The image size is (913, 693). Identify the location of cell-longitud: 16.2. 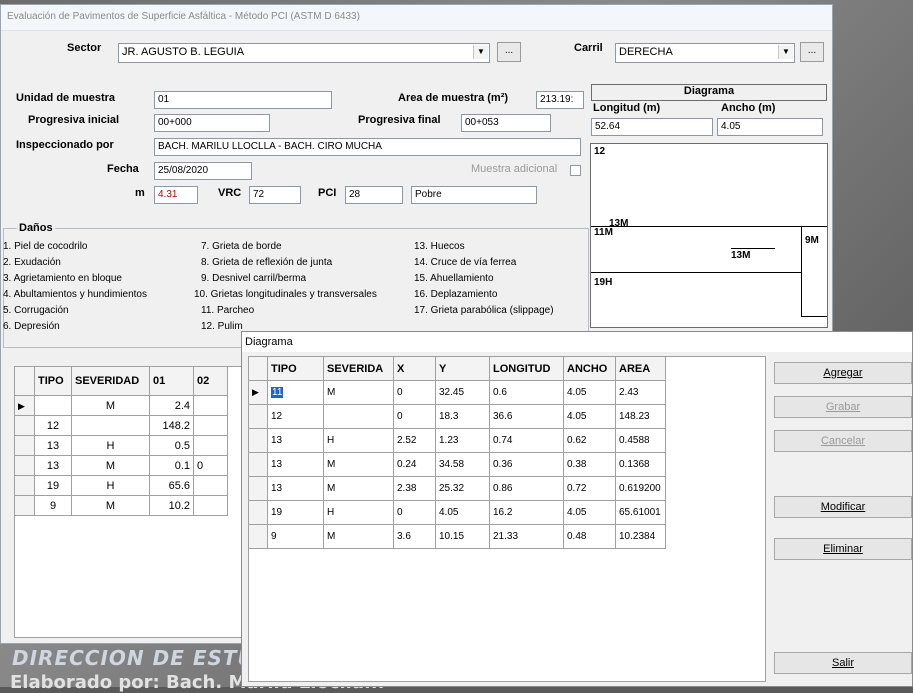
(526, 512).